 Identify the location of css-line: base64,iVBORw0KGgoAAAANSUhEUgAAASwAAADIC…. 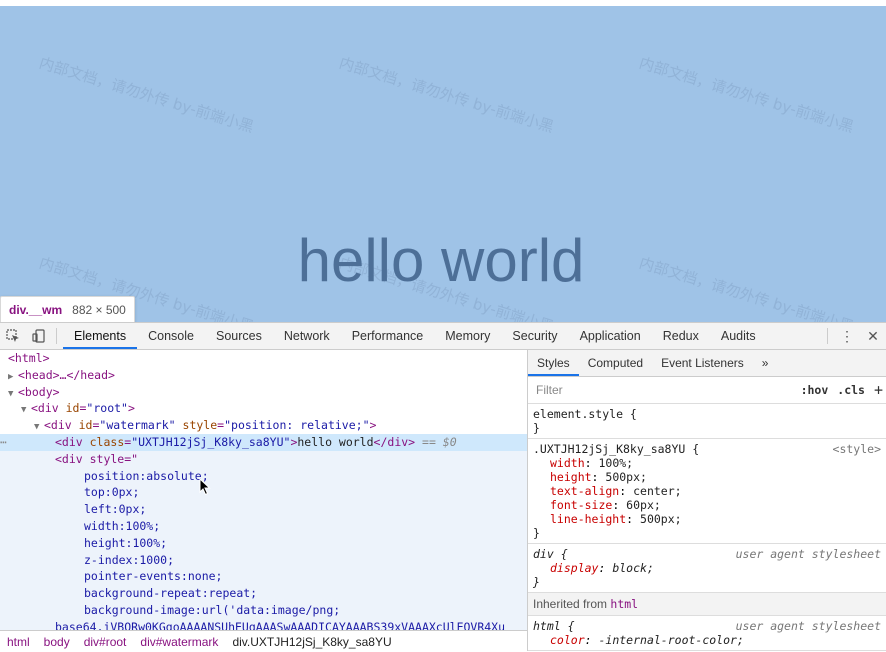
(263, 624).